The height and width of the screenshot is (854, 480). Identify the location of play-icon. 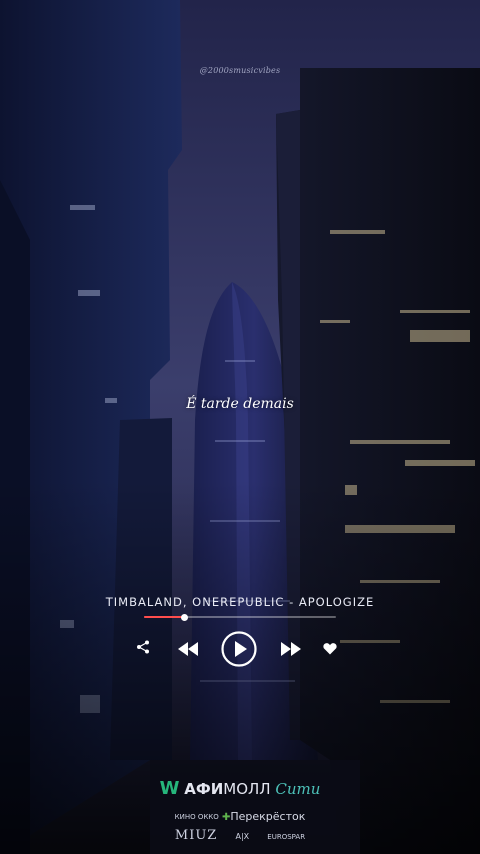
(239, 649).